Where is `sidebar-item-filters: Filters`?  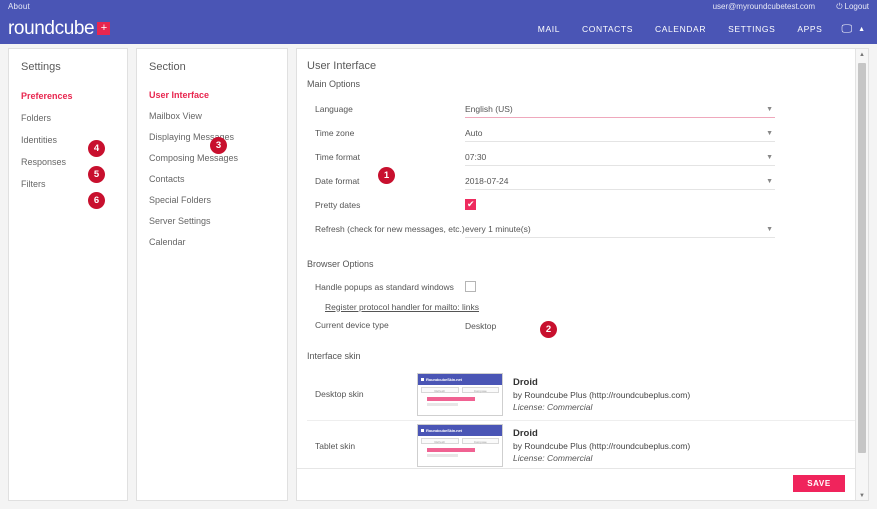 sidebar-item-filters: Filters is located at coordinates (80, 184).